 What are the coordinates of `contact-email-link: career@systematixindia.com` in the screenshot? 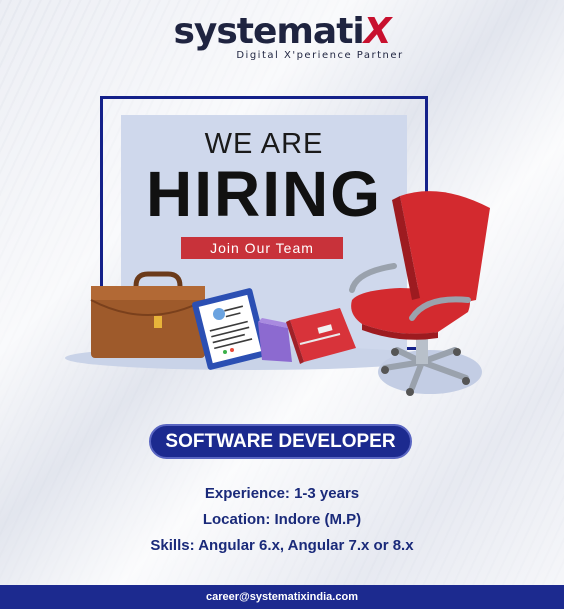 It's located at (282, 597).